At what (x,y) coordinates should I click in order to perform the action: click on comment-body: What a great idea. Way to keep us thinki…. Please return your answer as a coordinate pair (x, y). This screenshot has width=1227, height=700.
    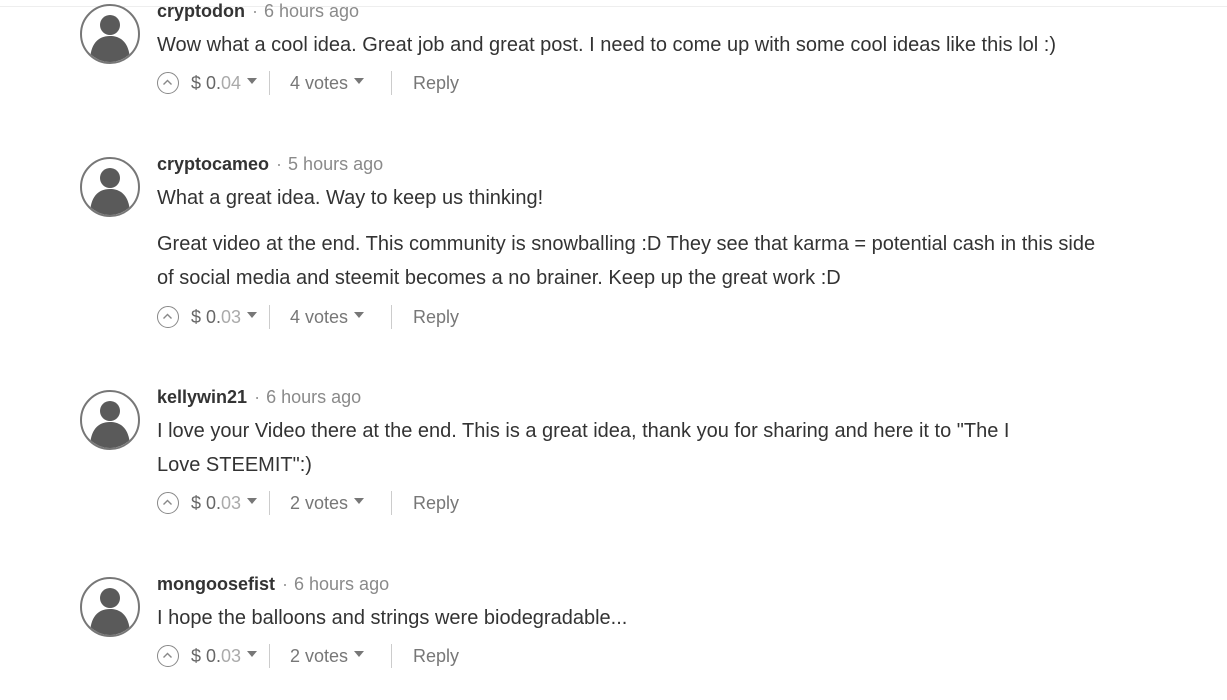
    Looking at the image, I should click on (637, 238).